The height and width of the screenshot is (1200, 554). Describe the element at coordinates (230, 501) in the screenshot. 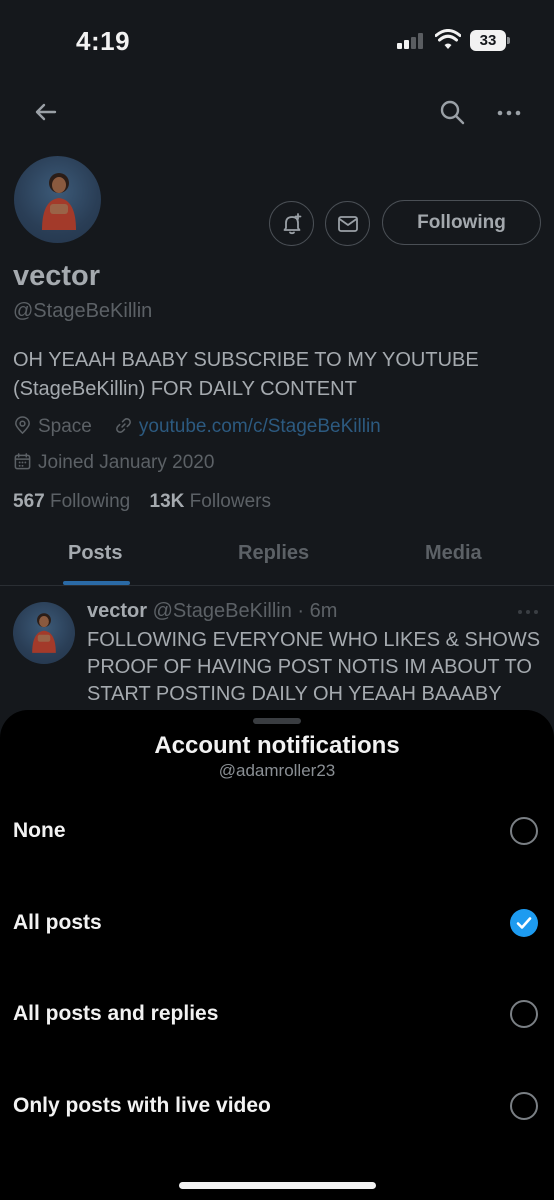

I see `followers-label: Followers` at that location.